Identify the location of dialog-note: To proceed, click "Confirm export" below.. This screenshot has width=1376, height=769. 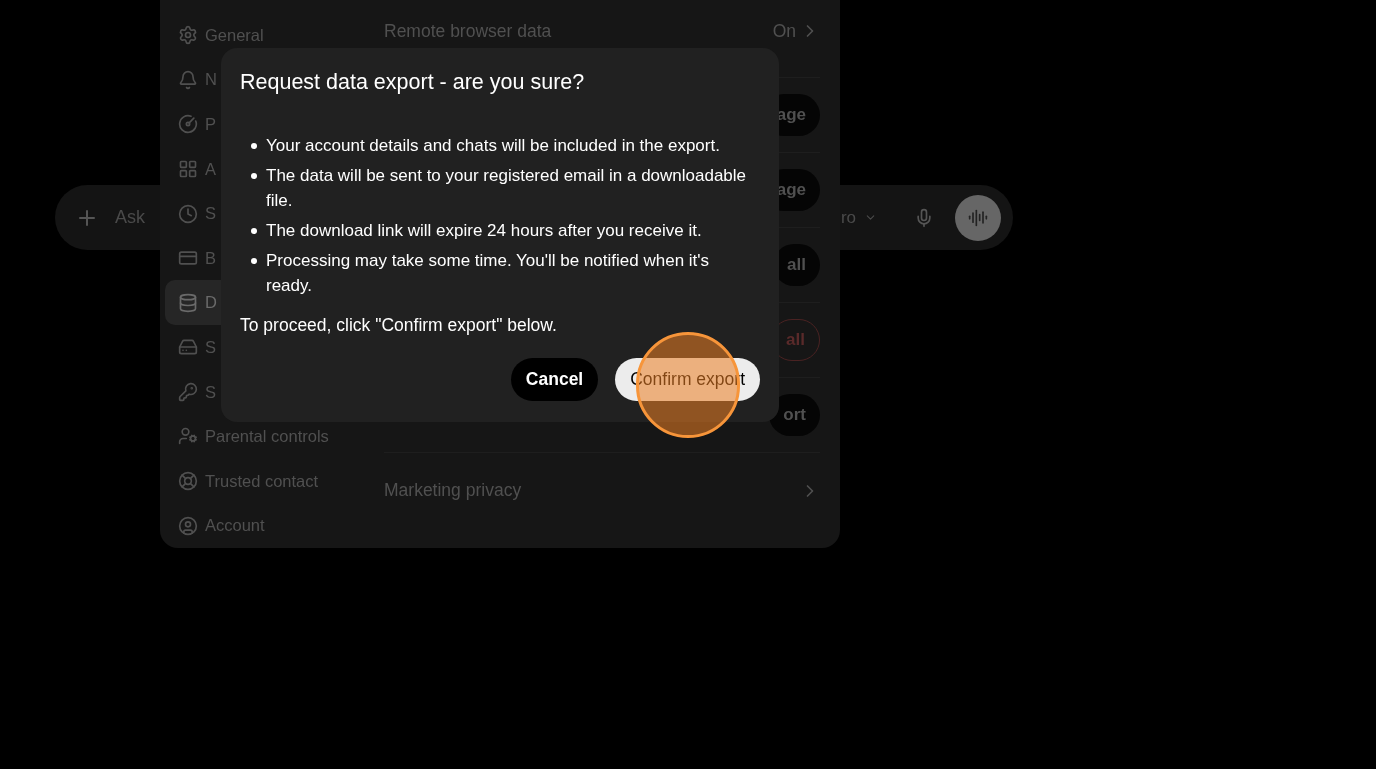
(399, 325).